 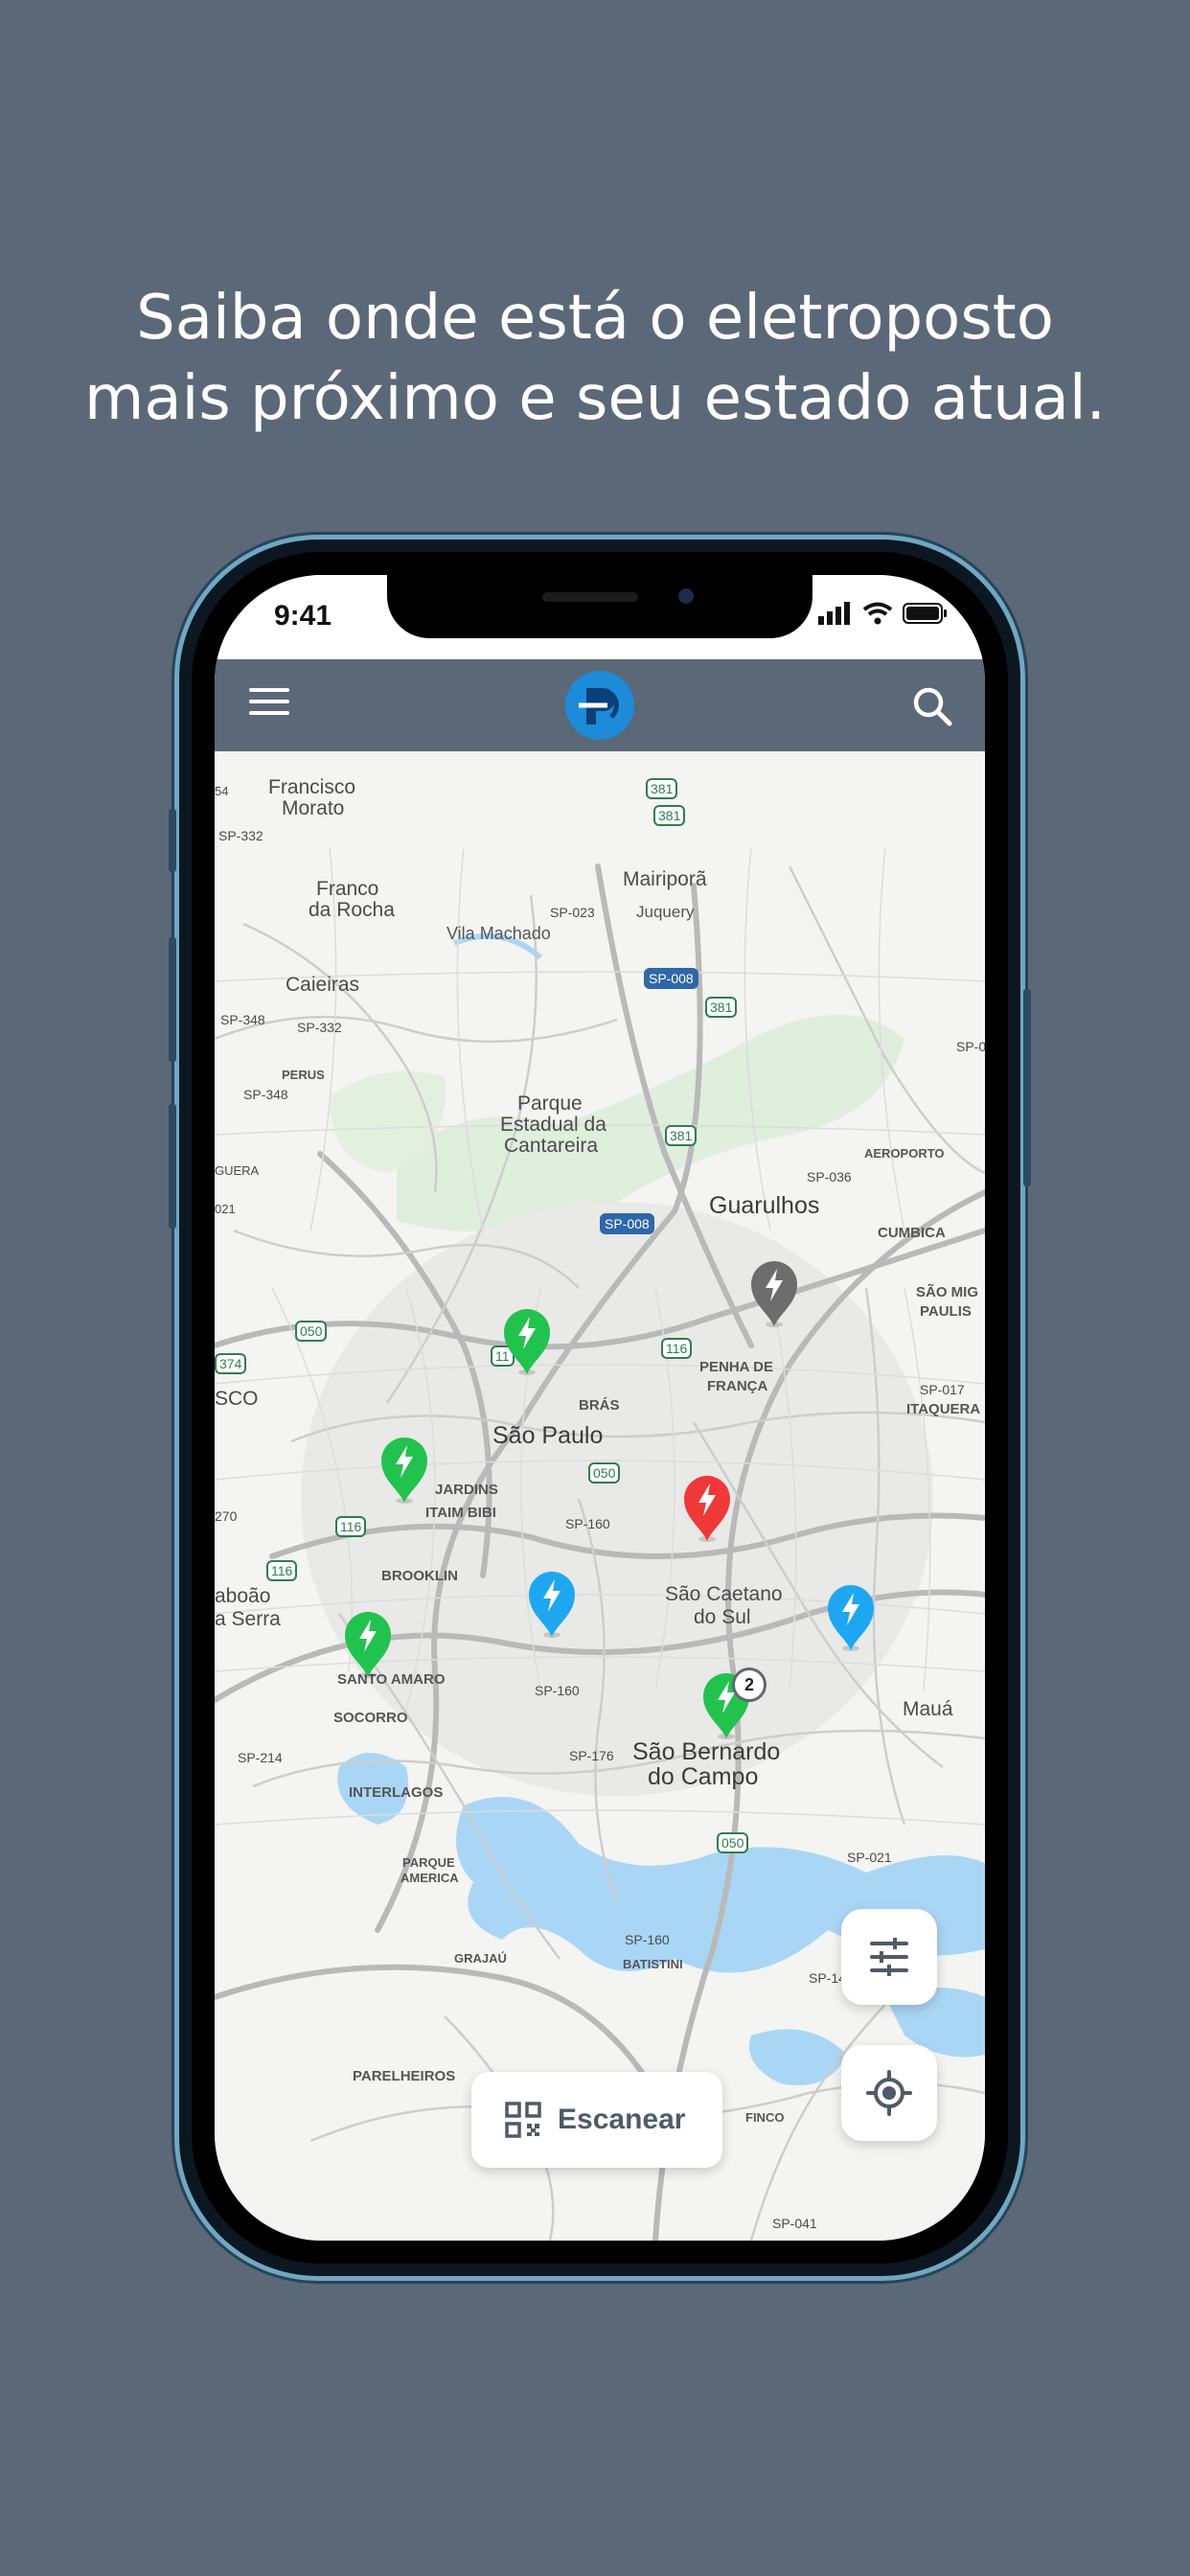 What do you see at coordinates (736, 1367) in the screenshot?
I see `map-label: PENHA DE` at bounding box center [736, 1367].